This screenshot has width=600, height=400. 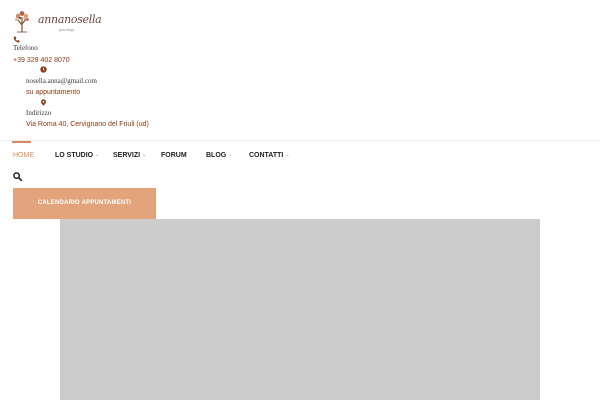 What do you see at coordinates (39, 113) in the screenshot?
I see `address-label: Indirizzo` at bounding box center [39, 113].